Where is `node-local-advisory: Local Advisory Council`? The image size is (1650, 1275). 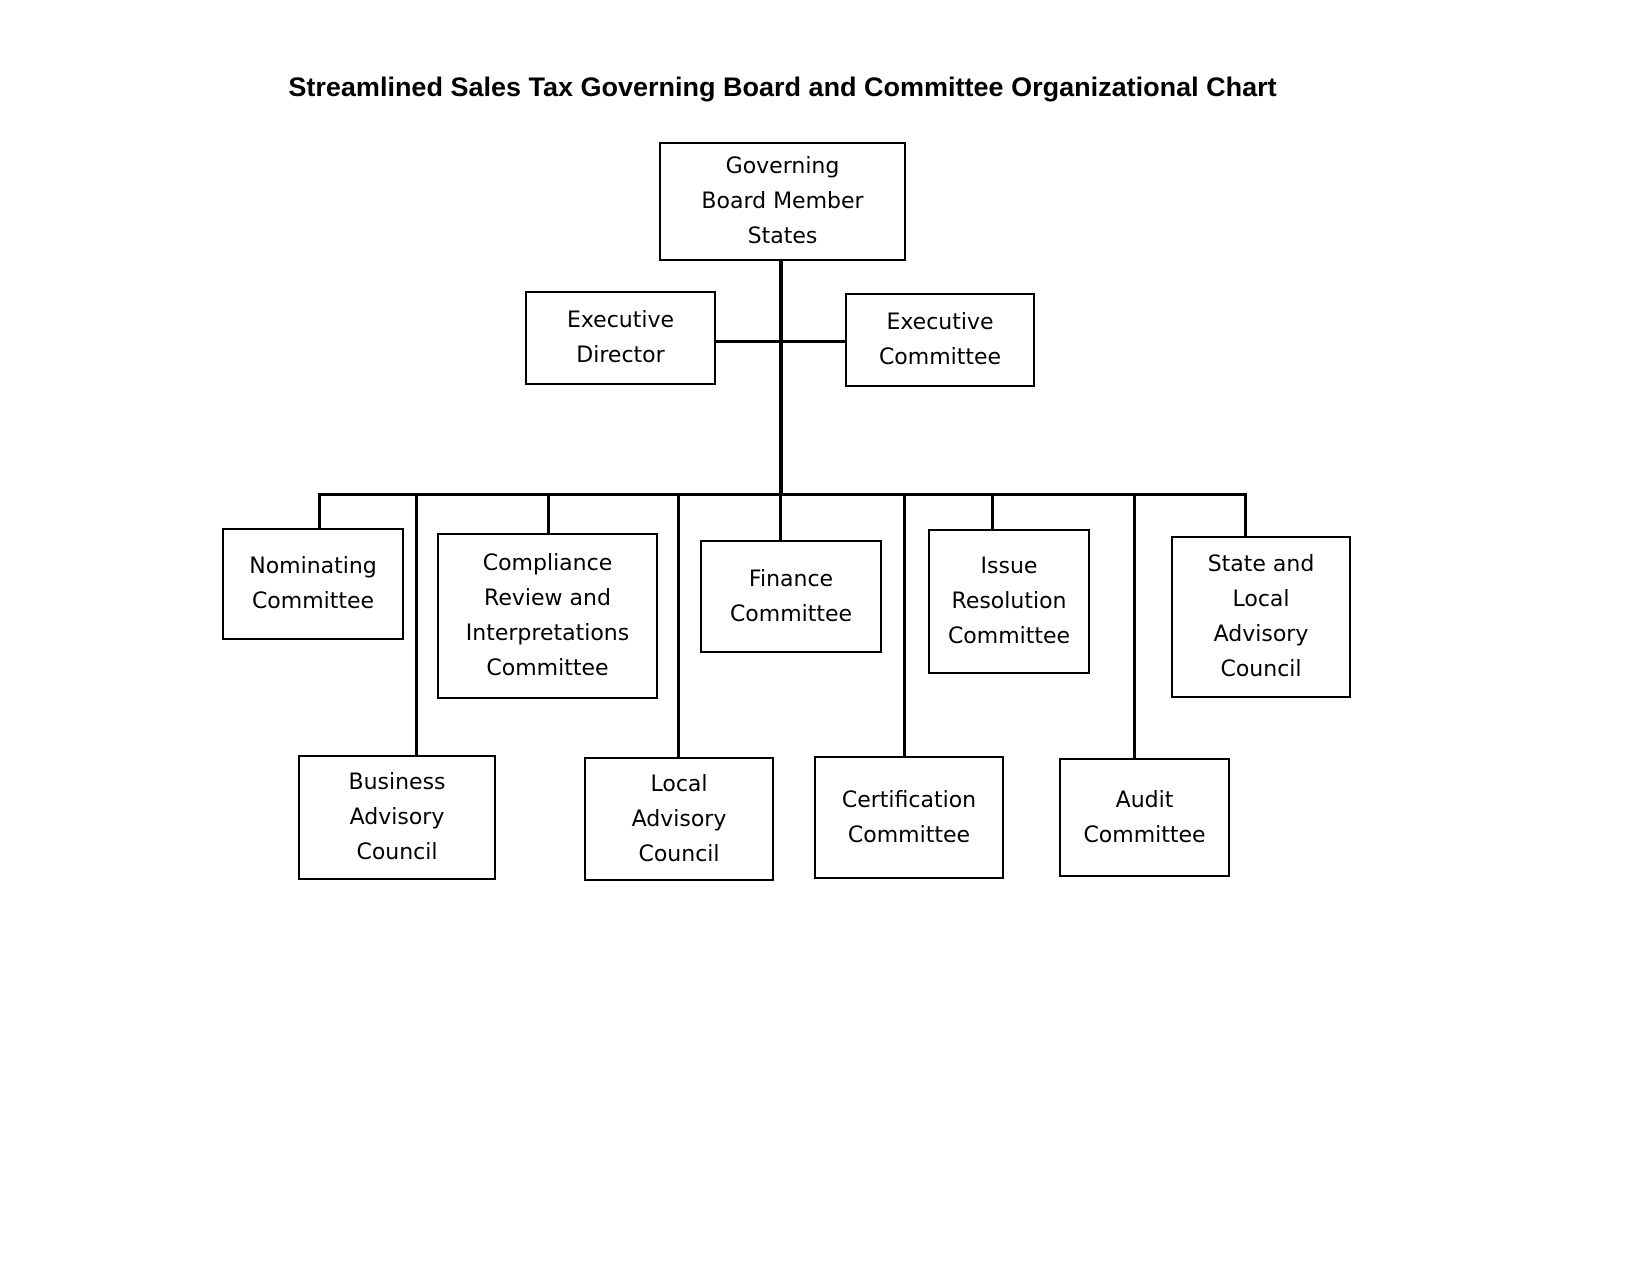 node-local-advisory: Local Advisory Council is located at coordinates (679, 819).